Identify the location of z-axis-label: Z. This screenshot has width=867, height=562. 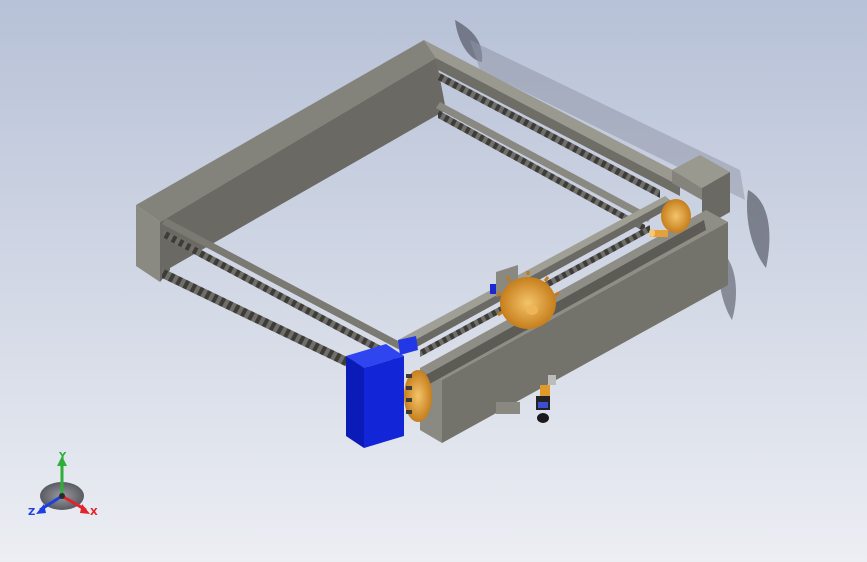
(31, 512).